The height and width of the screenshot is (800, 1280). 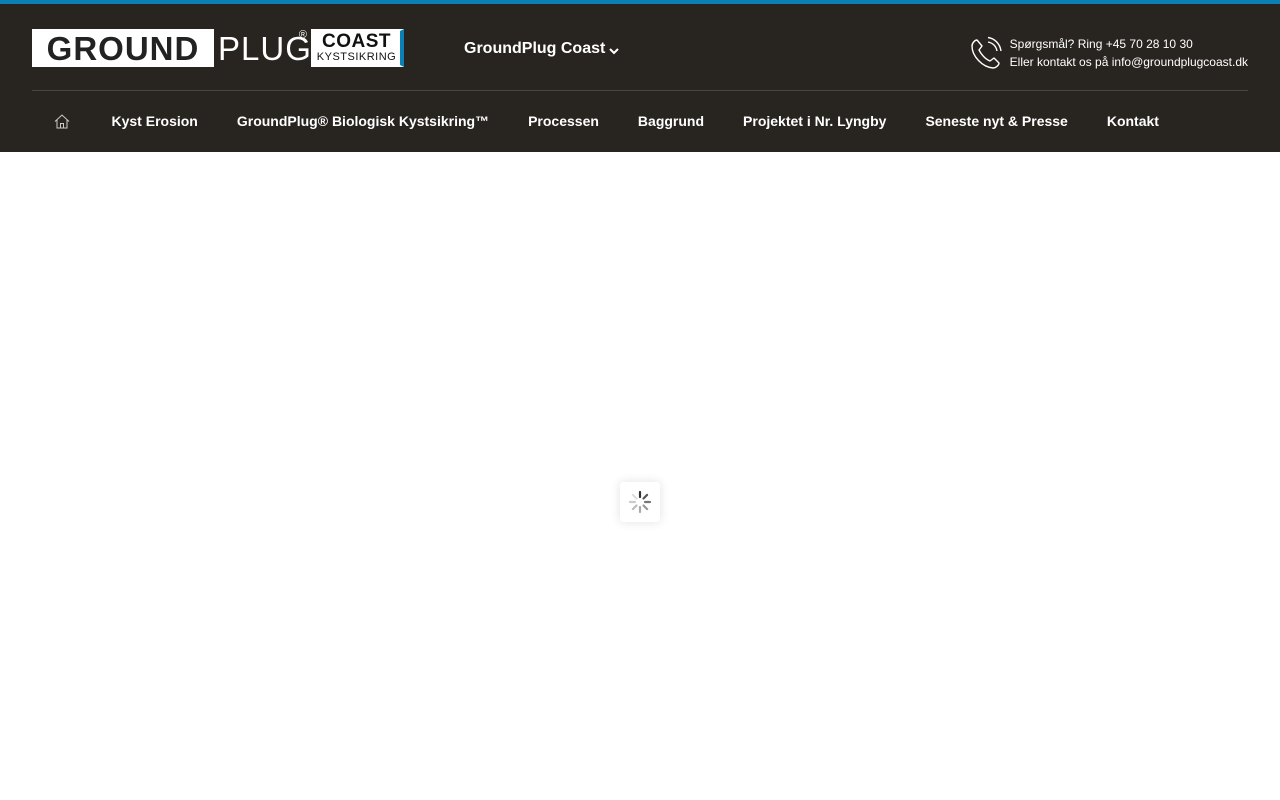 I want to click on site-switch-dropdown: GroundPlug Coast, so click(x=542, y=49).